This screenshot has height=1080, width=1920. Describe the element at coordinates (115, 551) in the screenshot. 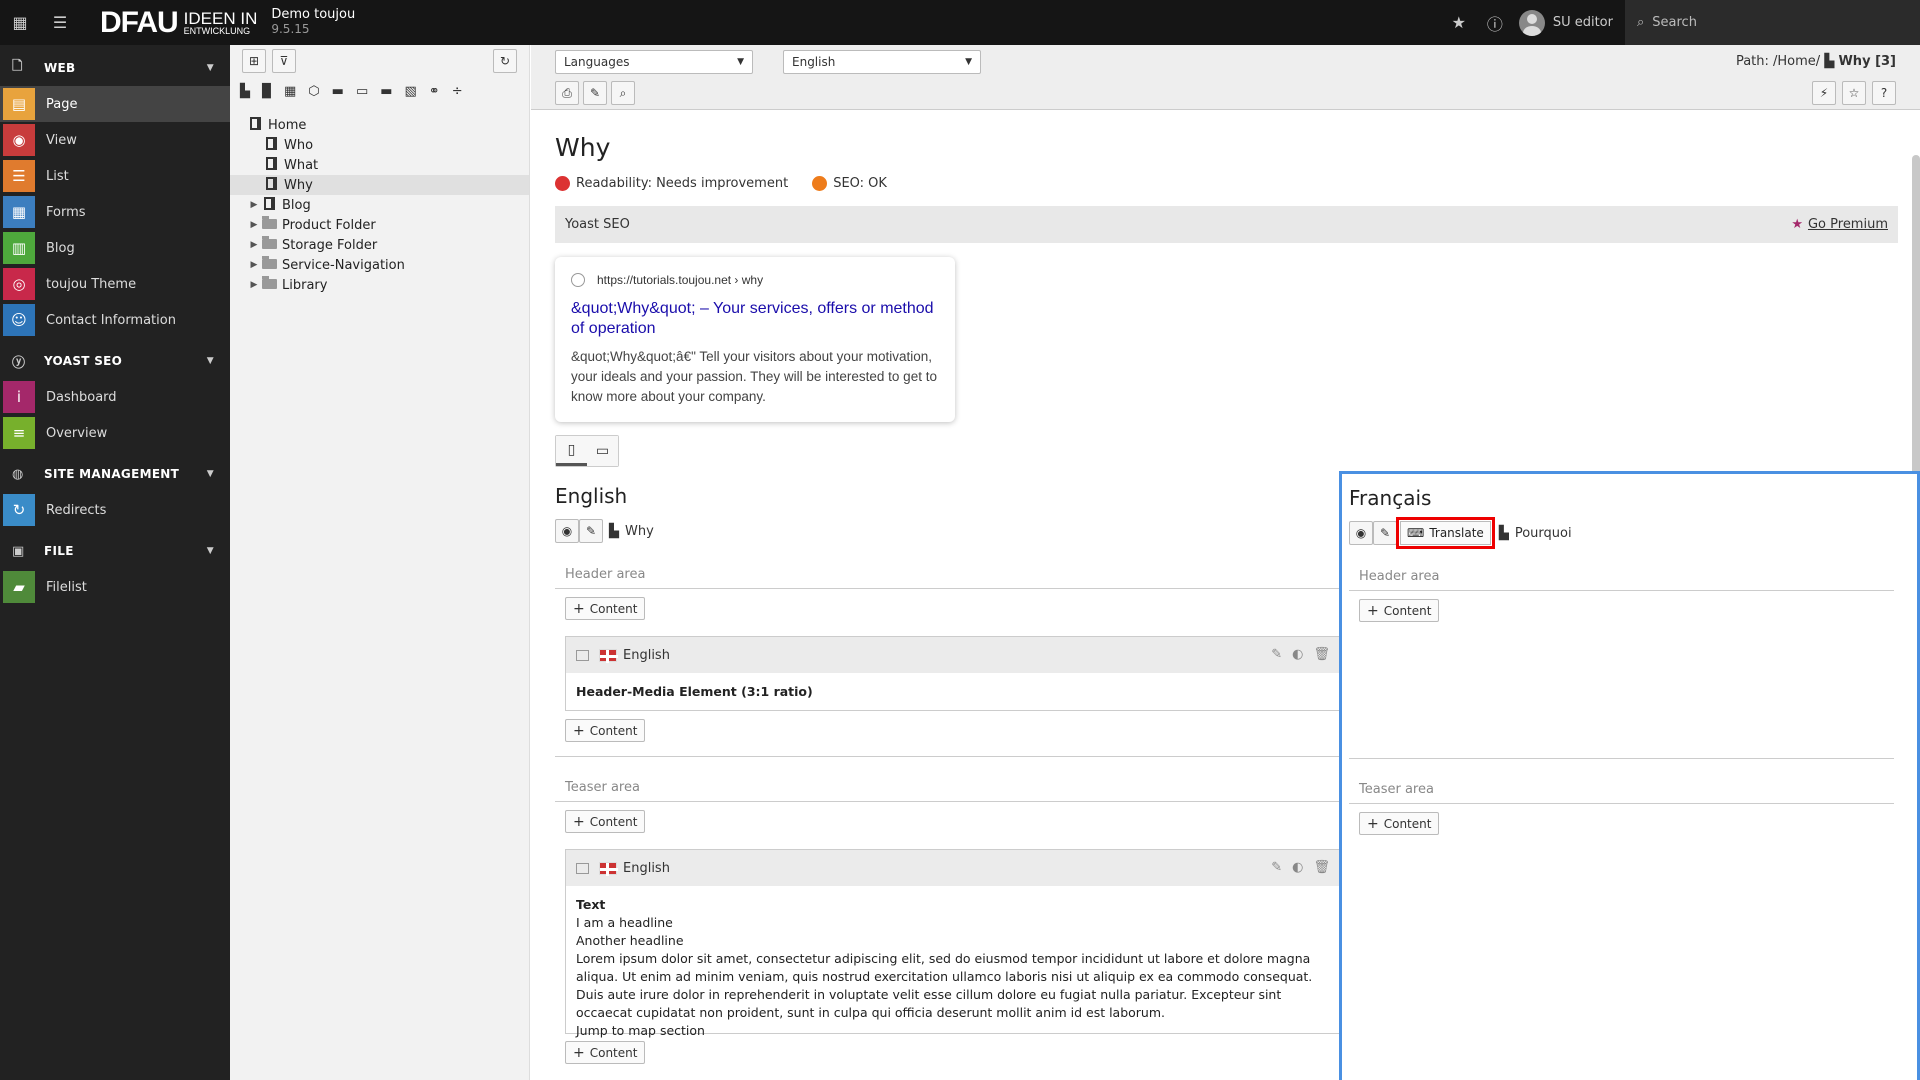

I see `group-file: ▣ FILE ▼` at that location.